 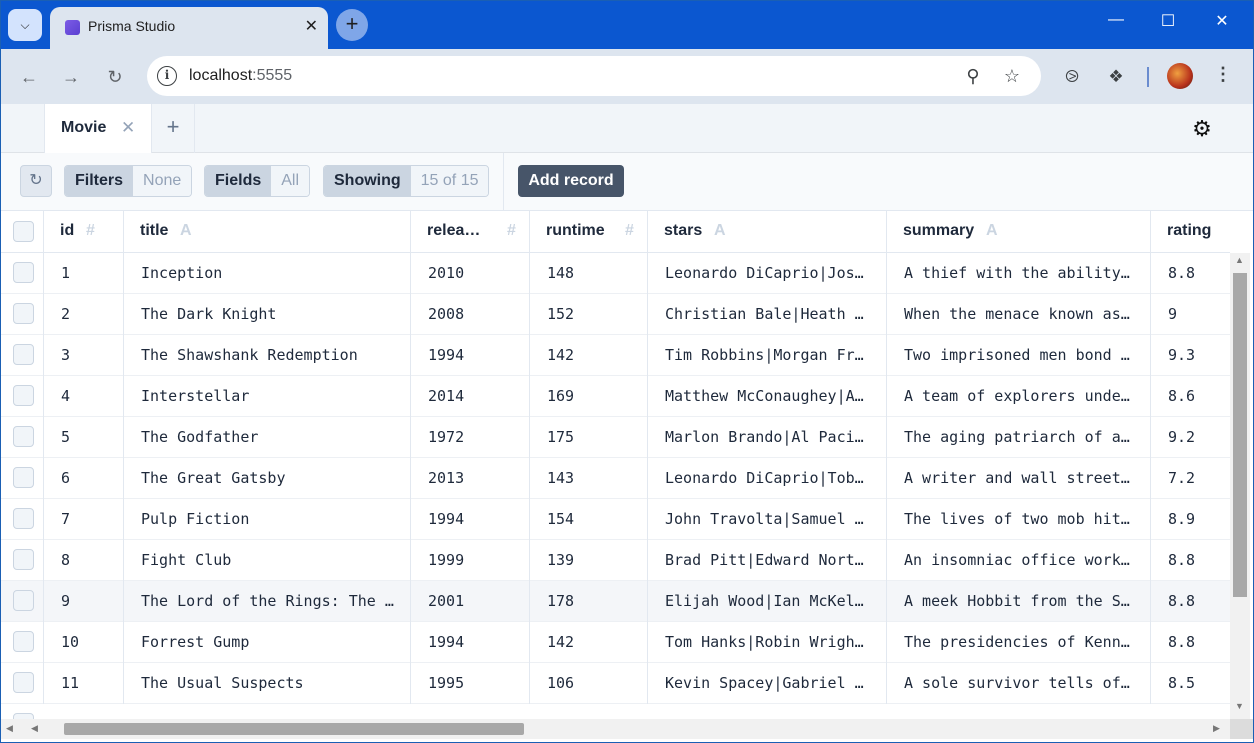 What do you see at coordinates (973, 76) in the screenshot?
I see `zoom-icon: ⚲` at bounding box center [973, 76].